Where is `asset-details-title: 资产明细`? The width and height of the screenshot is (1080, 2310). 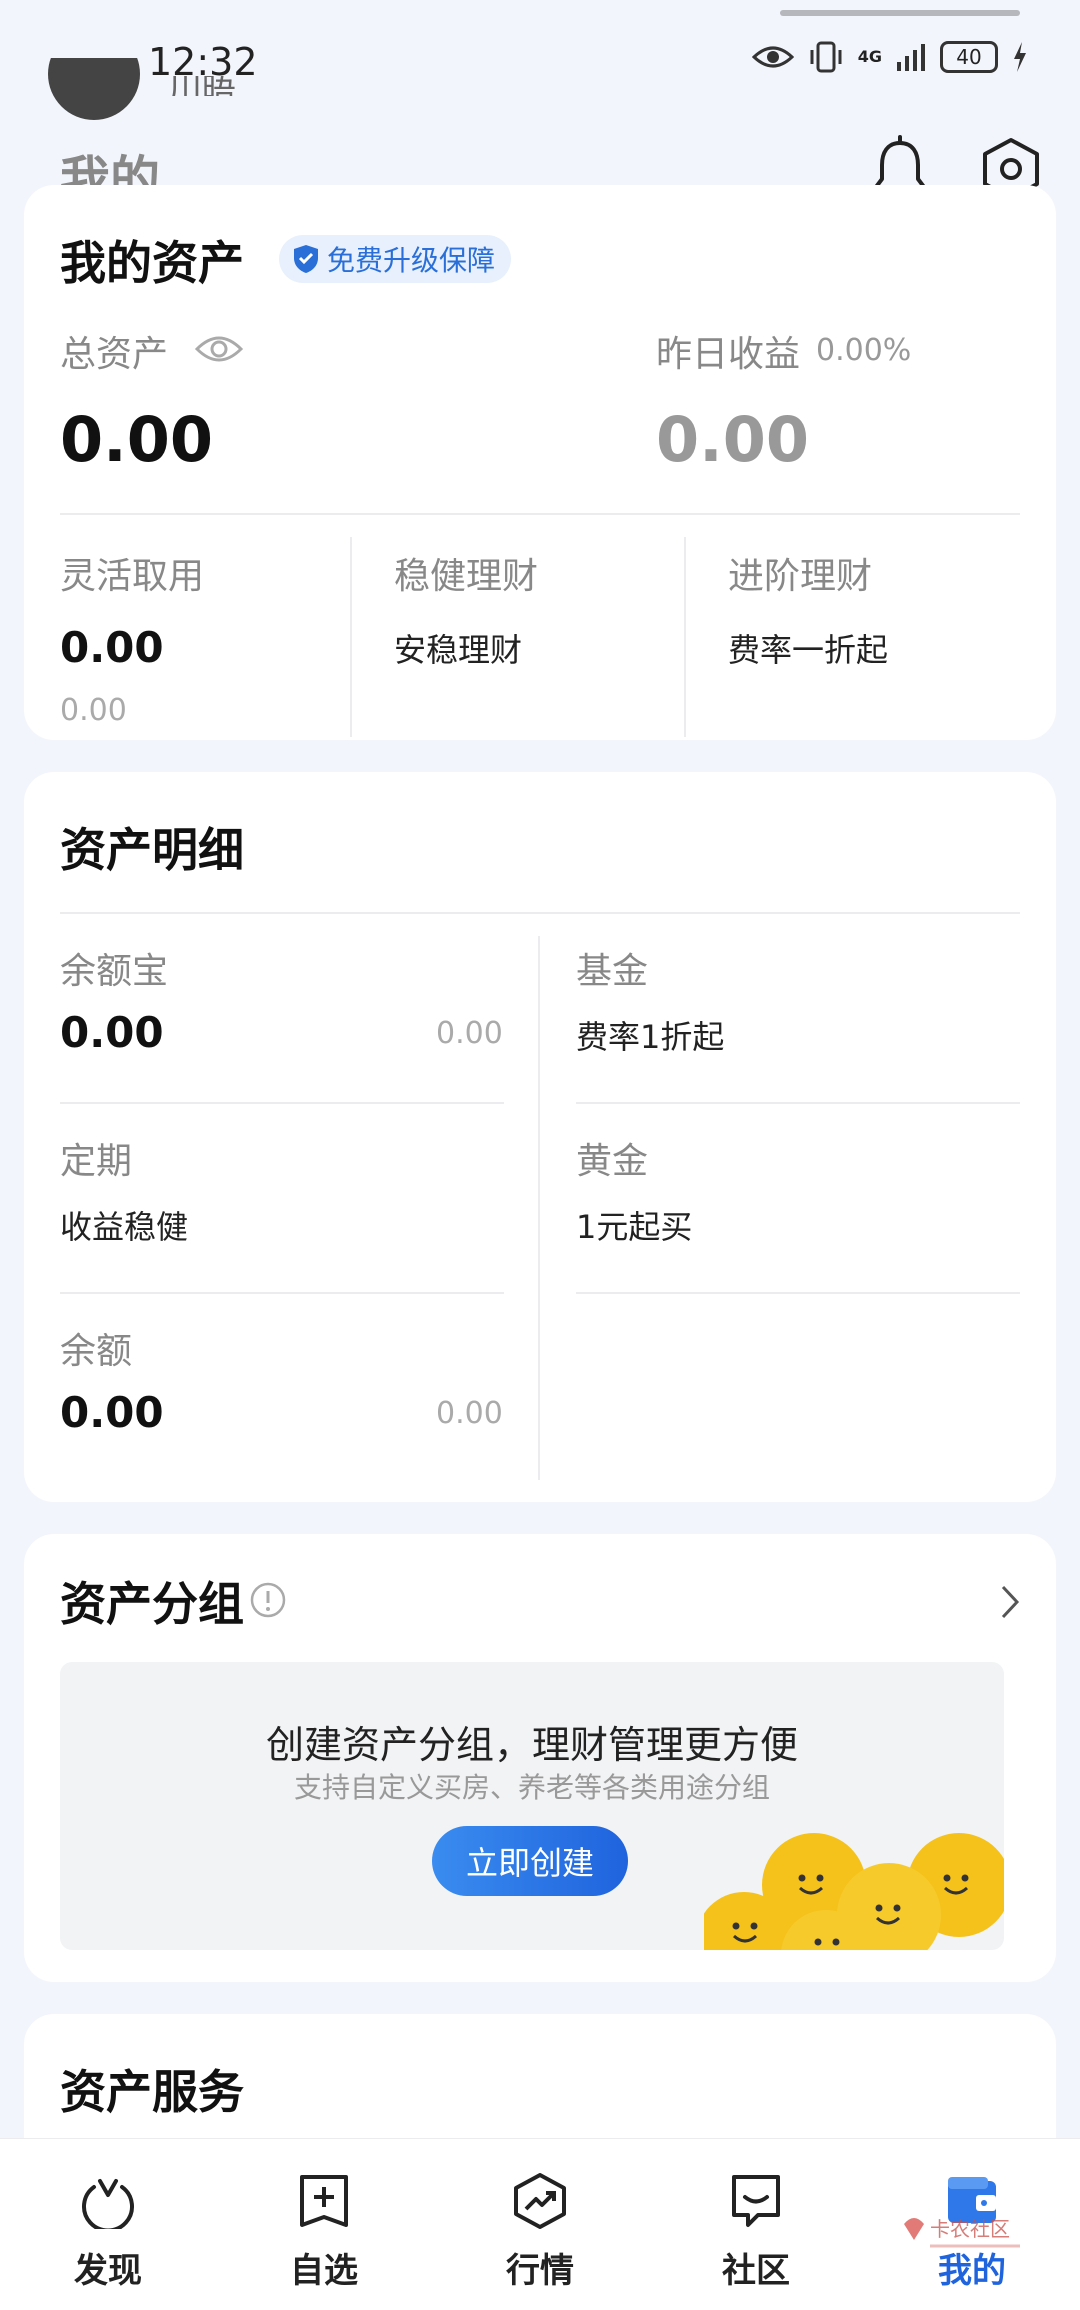
asset-details-title: 资产明细 is located at coordinates (152, 850).